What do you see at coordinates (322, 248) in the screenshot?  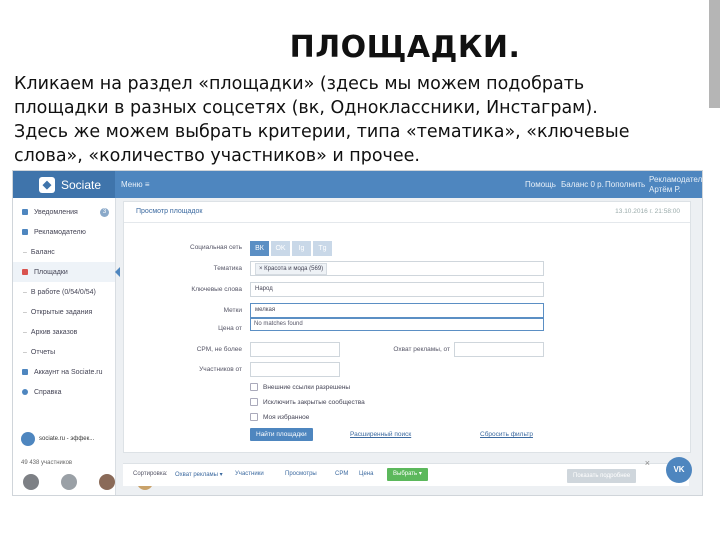 I see `telegram-network-icon: Tg` at bounding box center [322, 248].